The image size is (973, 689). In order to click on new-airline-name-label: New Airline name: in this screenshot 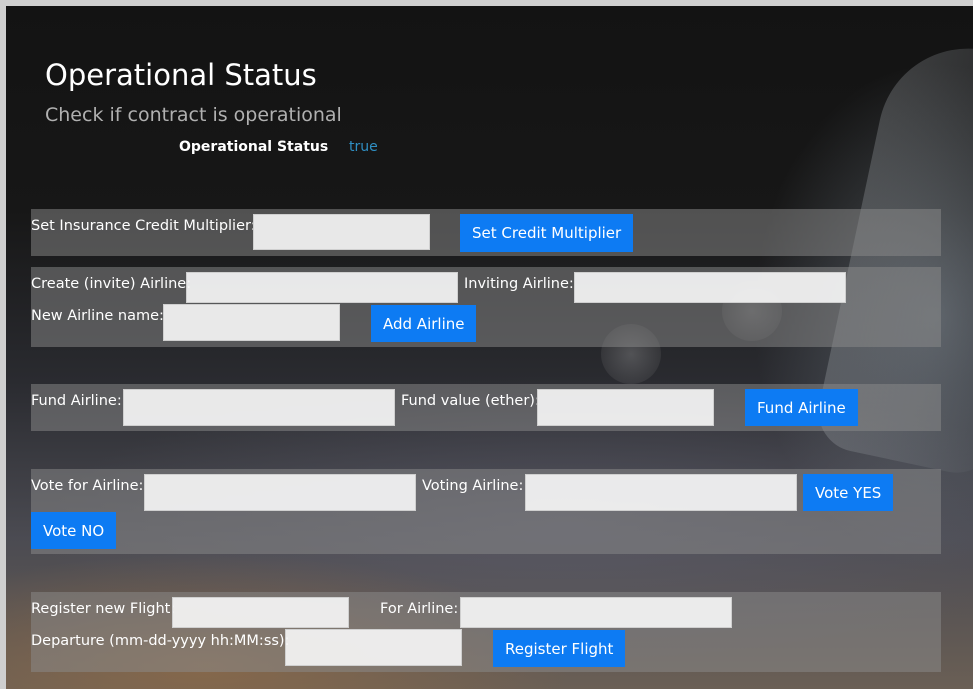, I will do `click(97, 316)`.